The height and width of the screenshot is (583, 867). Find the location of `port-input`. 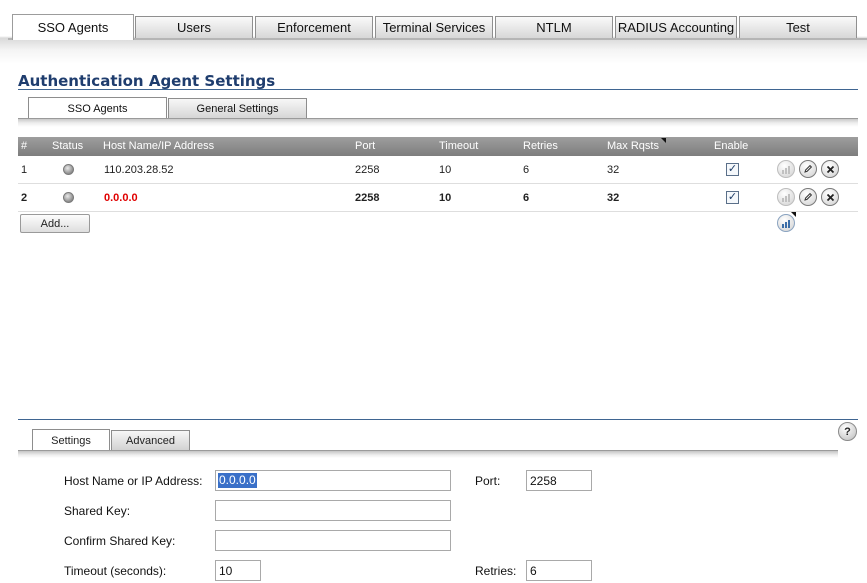

port-input is located at coordinates (559, 480).